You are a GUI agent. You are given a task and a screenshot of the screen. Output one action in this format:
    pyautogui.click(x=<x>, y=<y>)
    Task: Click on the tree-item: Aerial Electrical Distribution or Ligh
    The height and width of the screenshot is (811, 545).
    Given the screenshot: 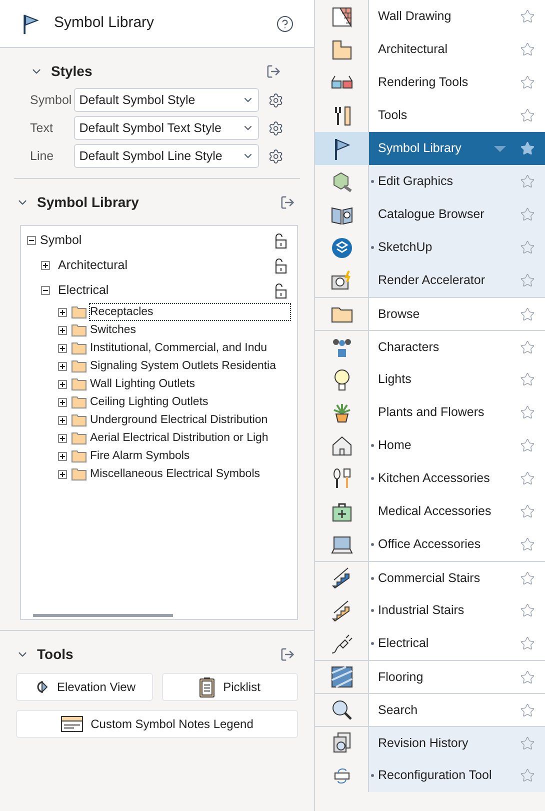 What is the action you would take?
    pyautogui.click(x=180, y=438)
    